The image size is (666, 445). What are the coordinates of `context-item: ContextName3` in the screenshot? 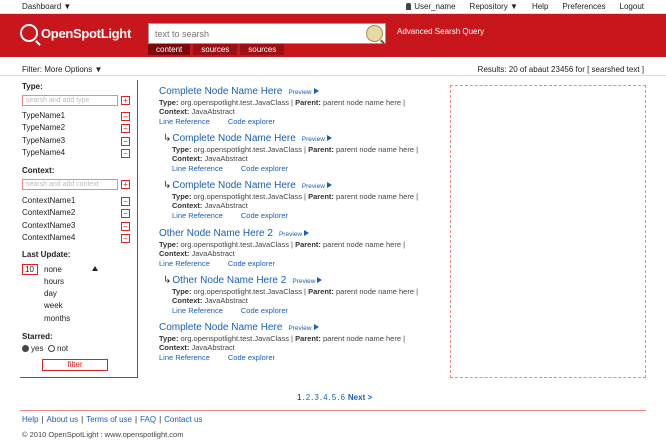 It's located at (49, 225).